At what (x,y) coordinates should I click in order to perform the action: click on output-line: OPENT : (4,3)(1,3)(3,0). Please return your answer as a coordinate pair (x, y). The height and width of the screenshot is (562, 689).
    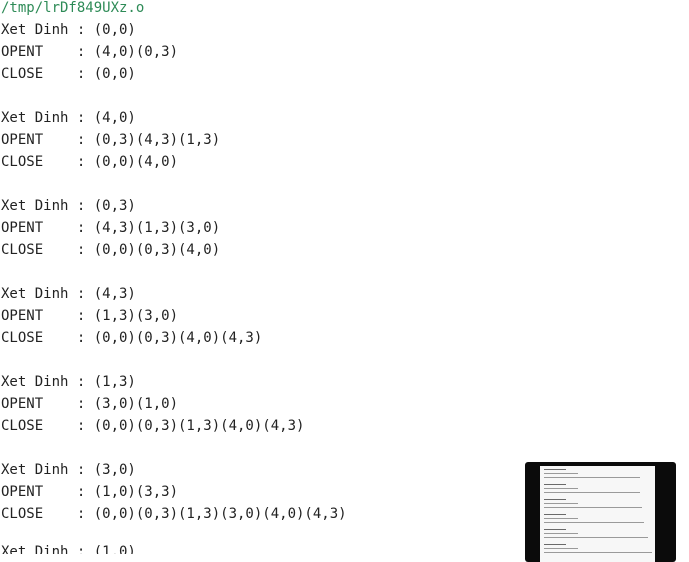
    Looking at the image, I should click on (111, 228).